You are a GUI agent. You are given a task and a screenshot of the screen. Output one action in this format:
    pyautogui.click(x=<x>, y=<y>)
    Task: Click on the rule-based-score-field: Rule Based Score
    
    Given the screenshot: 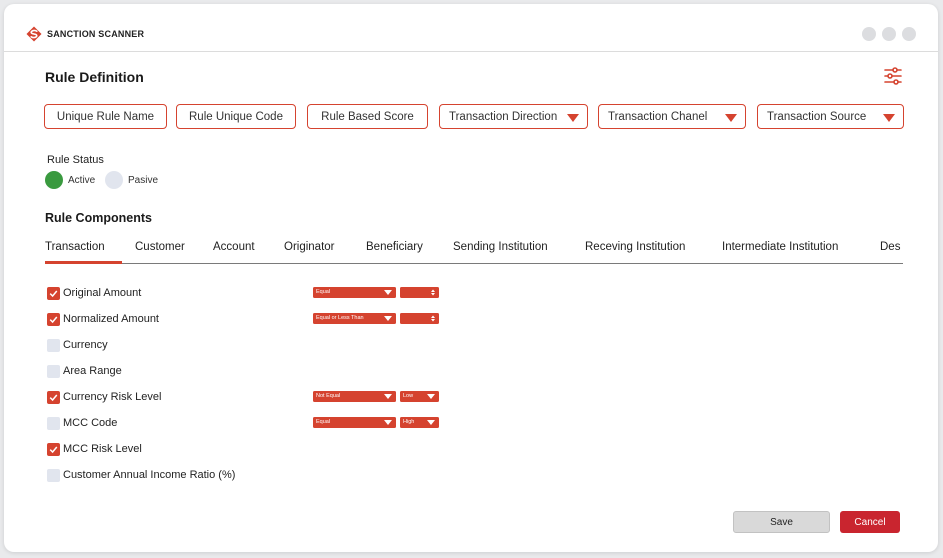 What is the action you would take?
    pyautogui.click(x=367, y=116)
    